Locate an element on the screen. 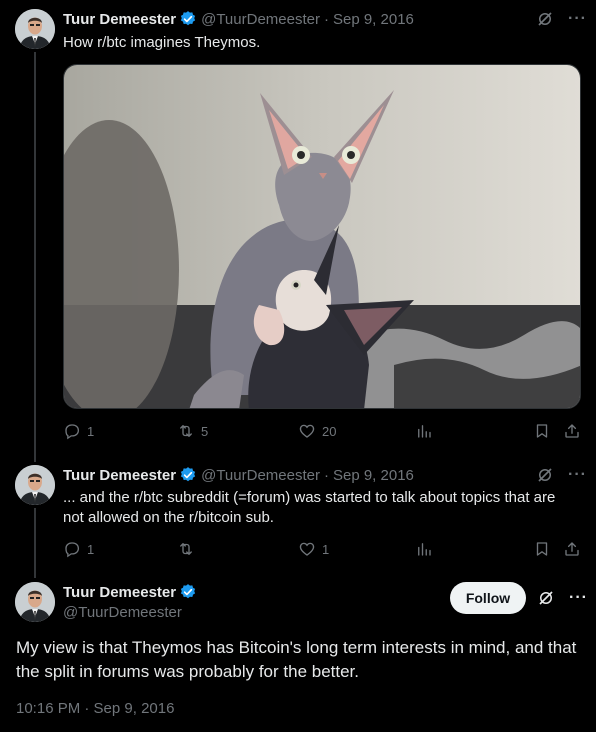 Image resolution: width=596 pixels, height=732 pixels. repost-count: 5 is located at coordinates (205, 431).